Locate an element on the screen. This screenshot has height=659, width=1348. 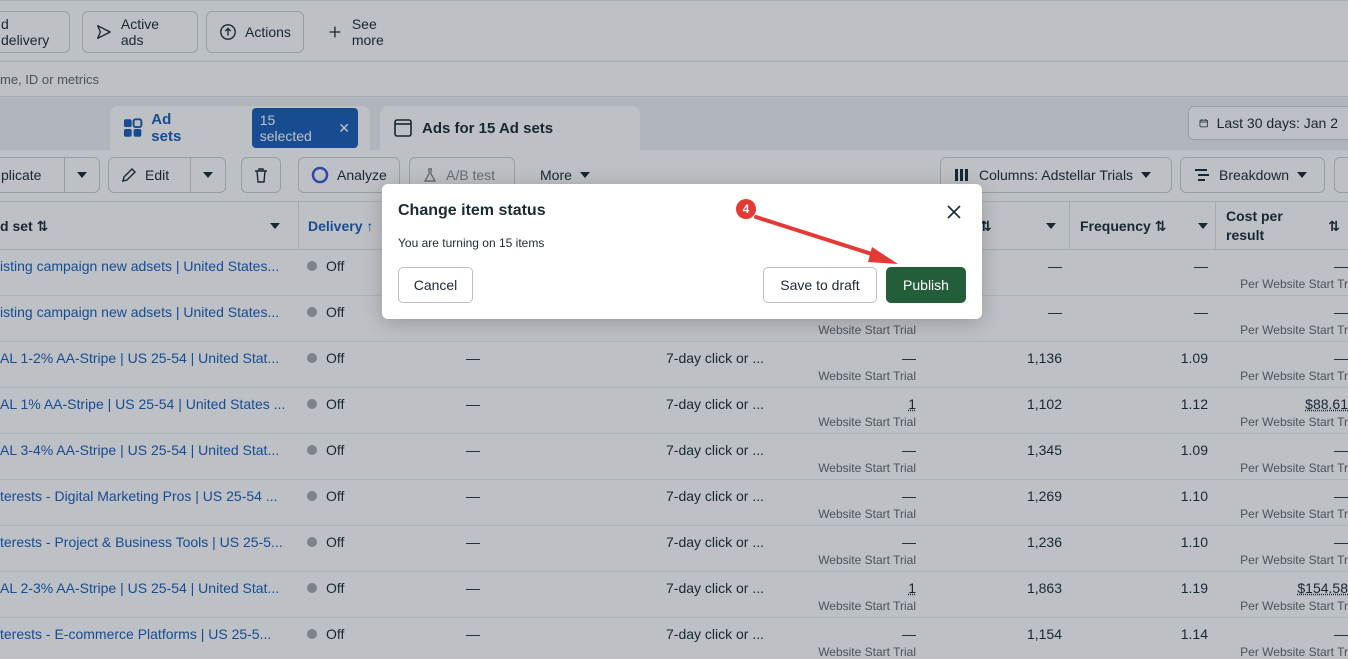
dialog-title: Change item status is located at coordinates (472, 211).